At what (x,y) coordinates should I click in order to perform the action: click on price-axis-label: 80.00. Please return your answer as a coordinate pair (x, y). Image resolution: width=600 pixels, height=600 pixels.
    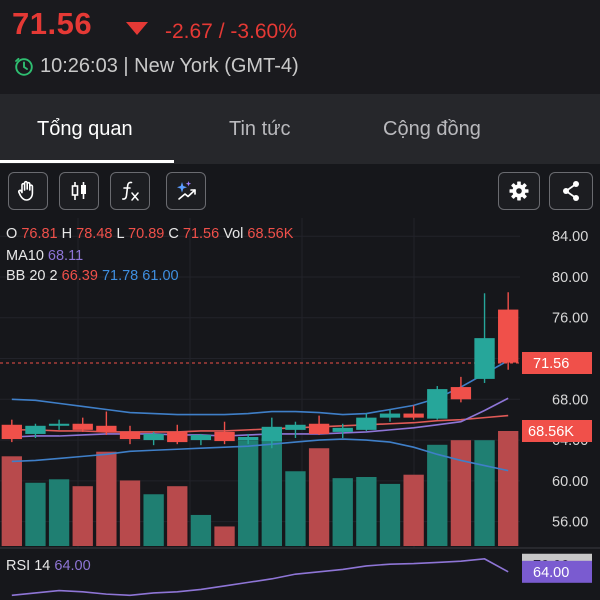
    Looking at the image, I should click on (570, 278).